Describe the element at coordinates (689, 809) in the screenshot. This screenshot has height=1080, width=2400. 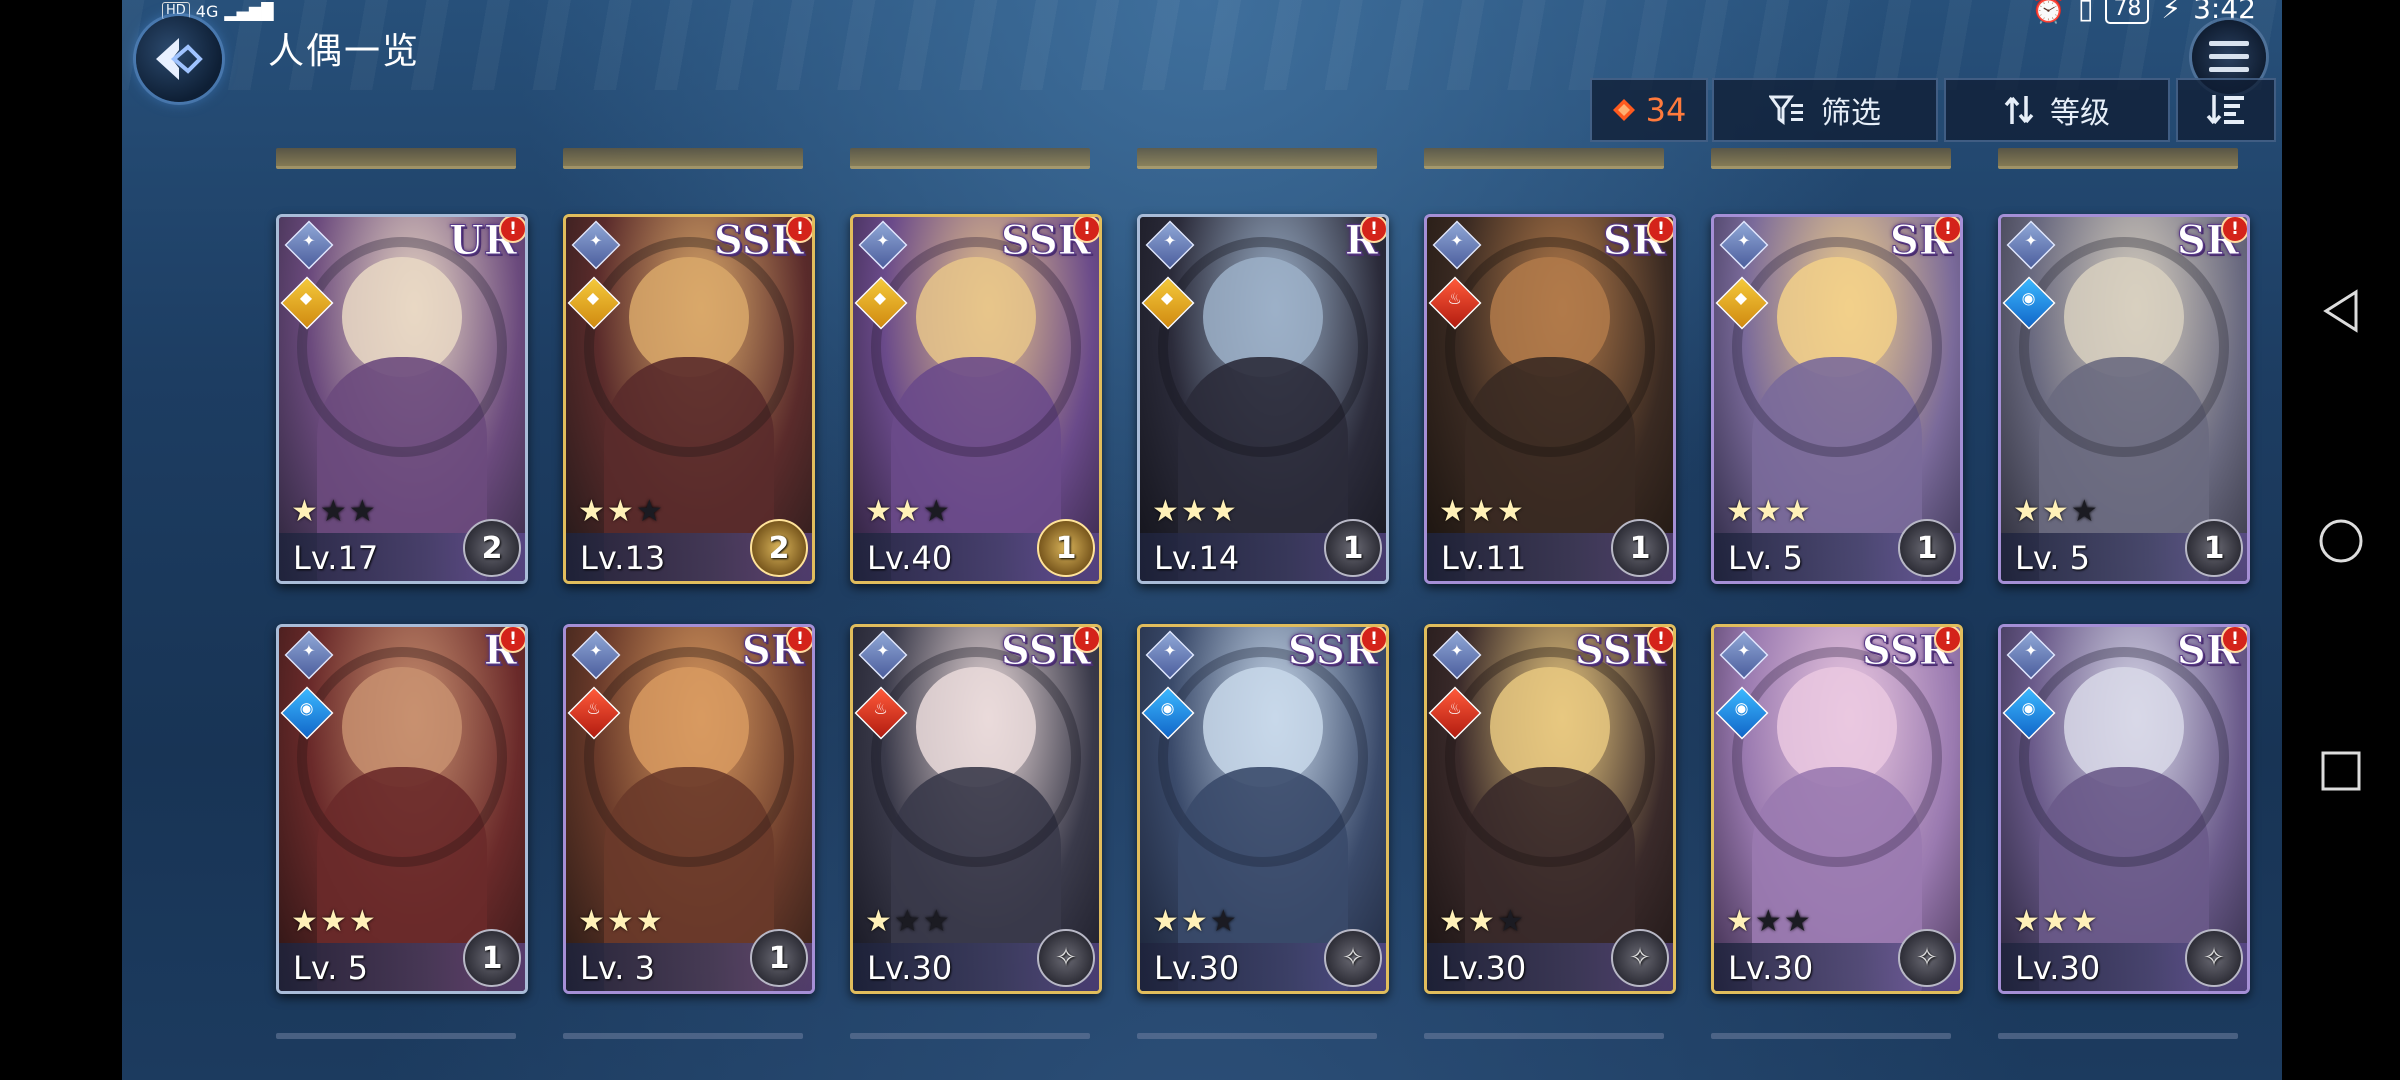
I see `character-card: ✦ ♨ SR! ★★★ Lv. 31` at that location.